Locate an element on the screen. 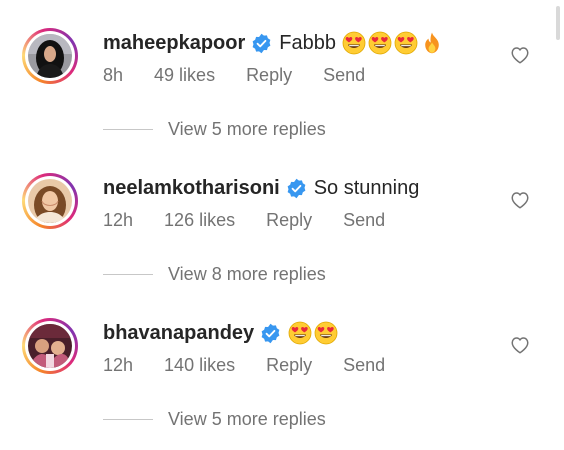 The height and width of the screenshot is (450, 564). comment-username: neelamkotharisoni is located at coordinates (191, 188).